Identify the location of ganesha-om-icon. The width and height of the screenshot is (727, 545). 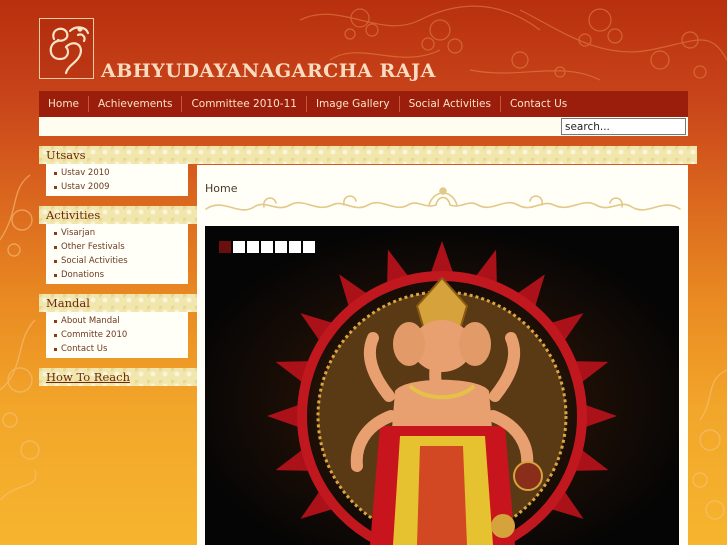
(69, 50).